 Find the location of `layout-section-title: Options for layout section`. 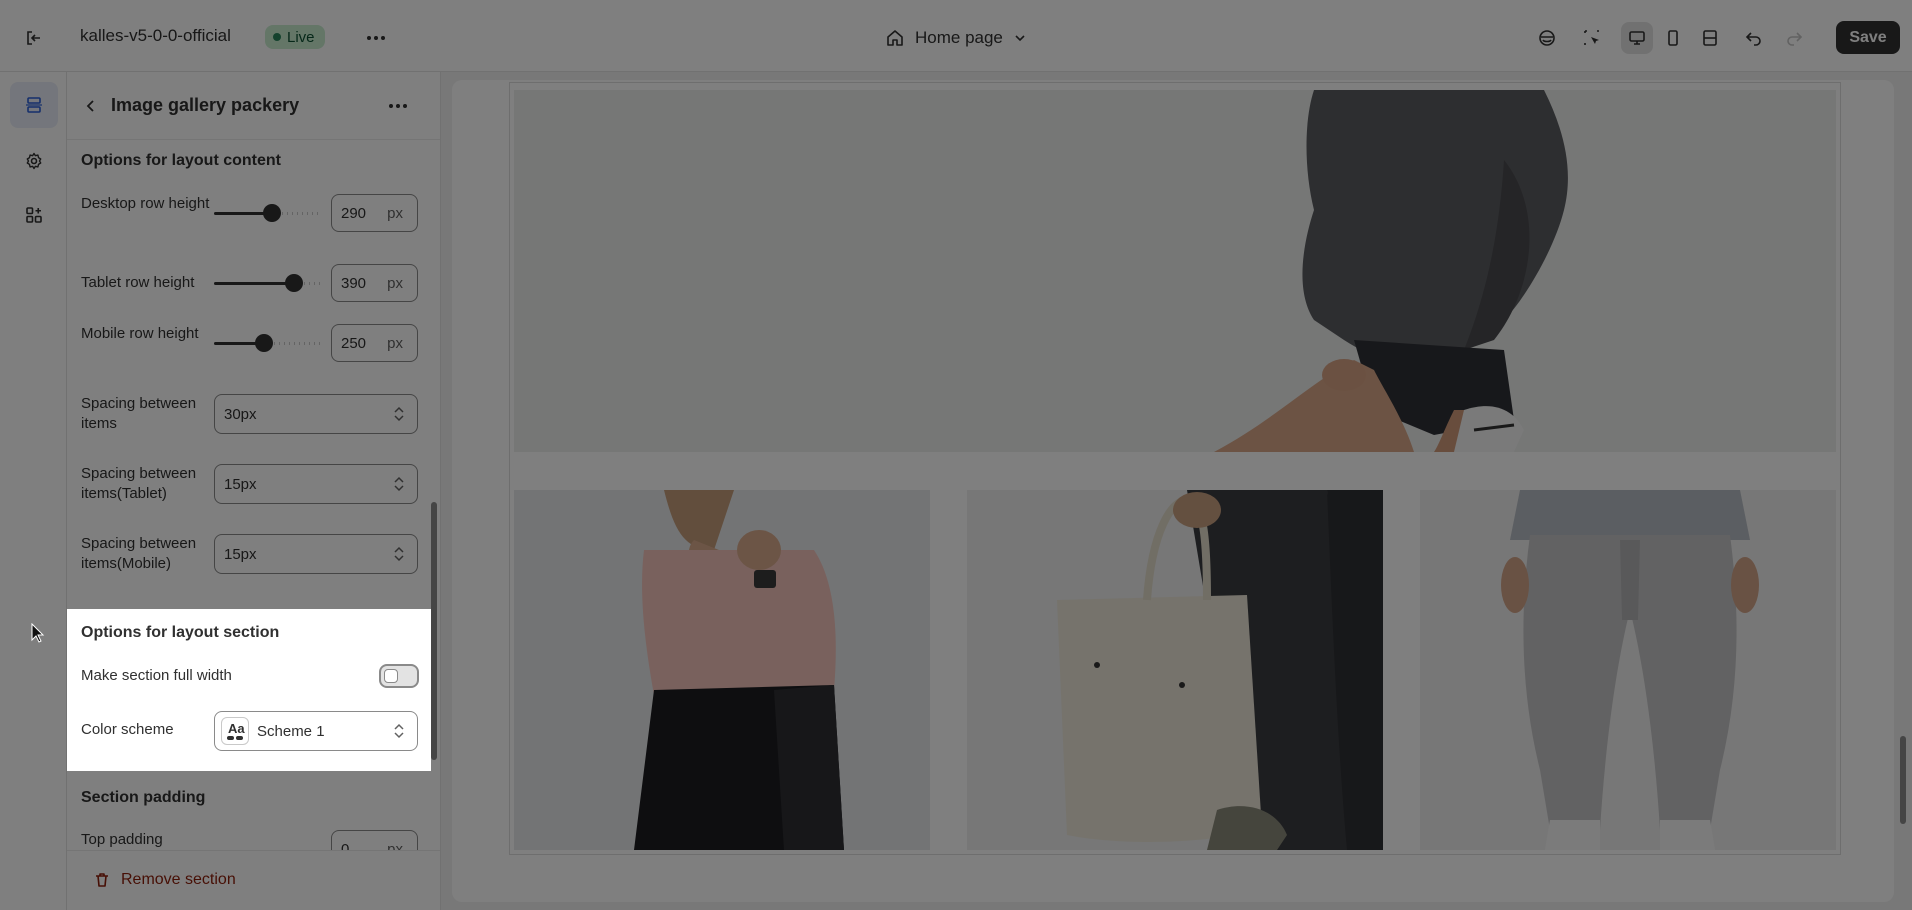

layout-section-title: Options for layout section is located at coordinates (180, 632).